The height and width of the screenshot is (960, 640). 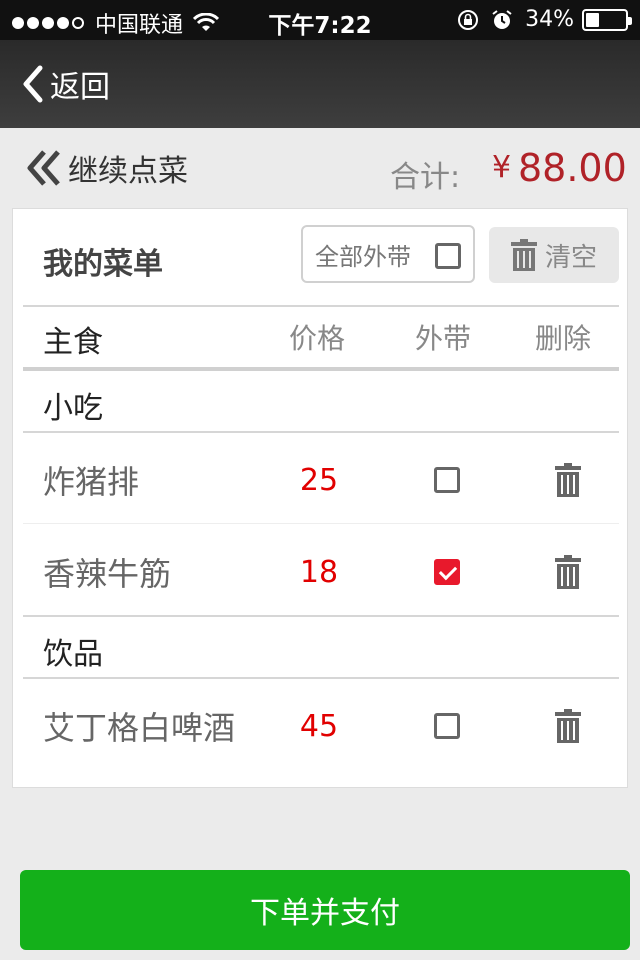 I want to click on total-currency: ¥, so click(x=502, y=167).